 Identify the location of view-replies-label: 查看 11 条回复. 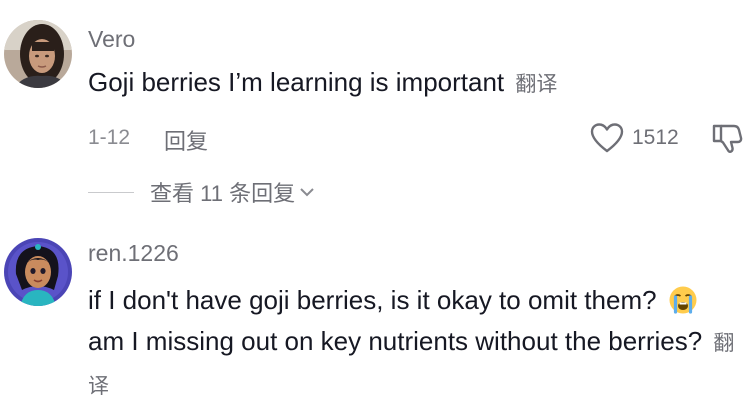
(223, 193).